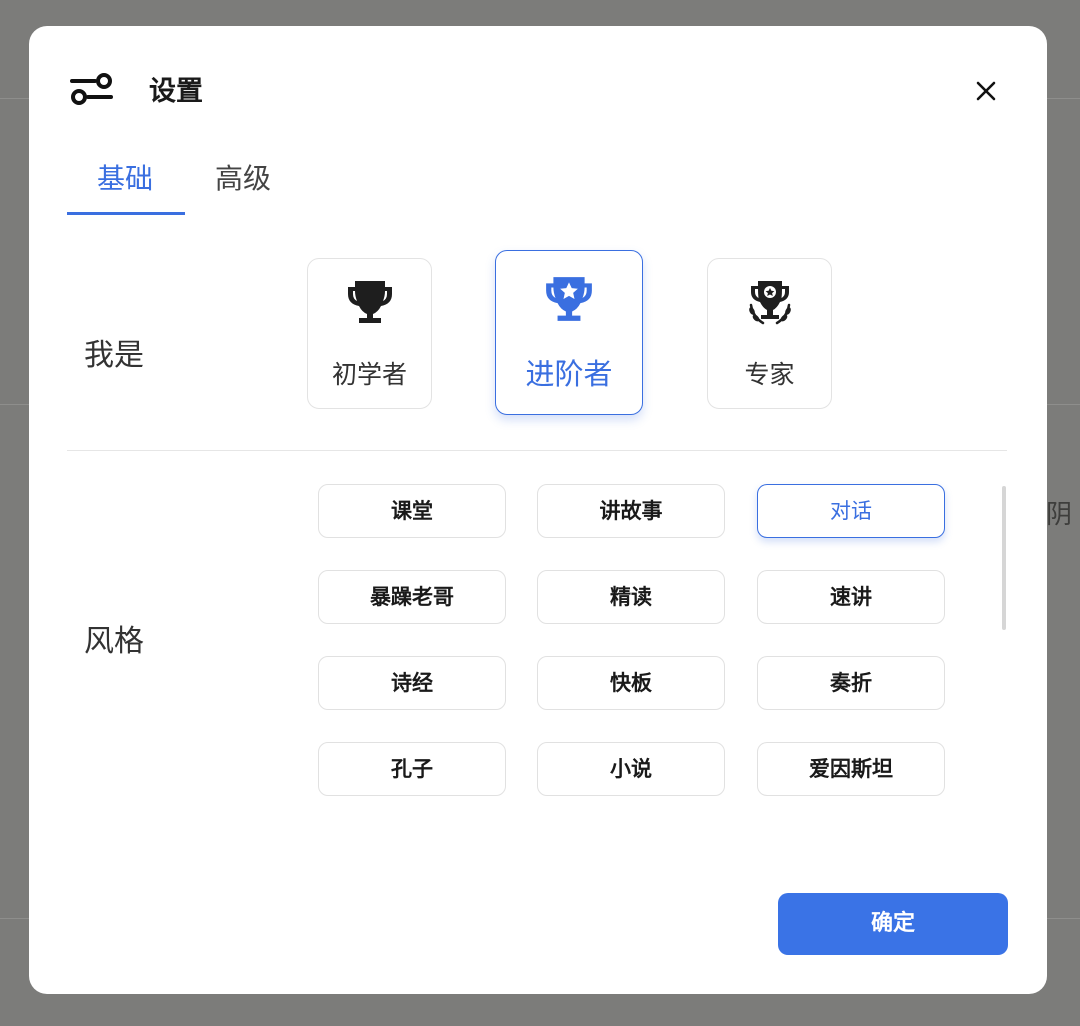 The width and height of the screenshot is (1080, 1026). Describe the element at coordinates (769, 374) in the screenshot. I see `level-option-label: 专家` at that location.